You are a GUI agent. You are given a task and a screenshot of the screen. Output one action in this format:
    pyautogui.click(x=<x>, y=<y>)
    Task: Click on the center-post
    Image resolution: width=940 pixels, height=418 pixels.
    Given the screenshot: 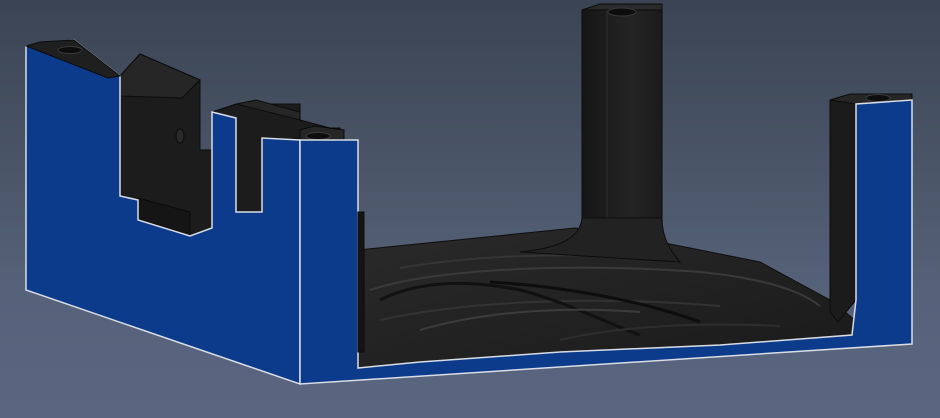 What is the action you would take?
    pyautogui.click(x=600, y=133)
    